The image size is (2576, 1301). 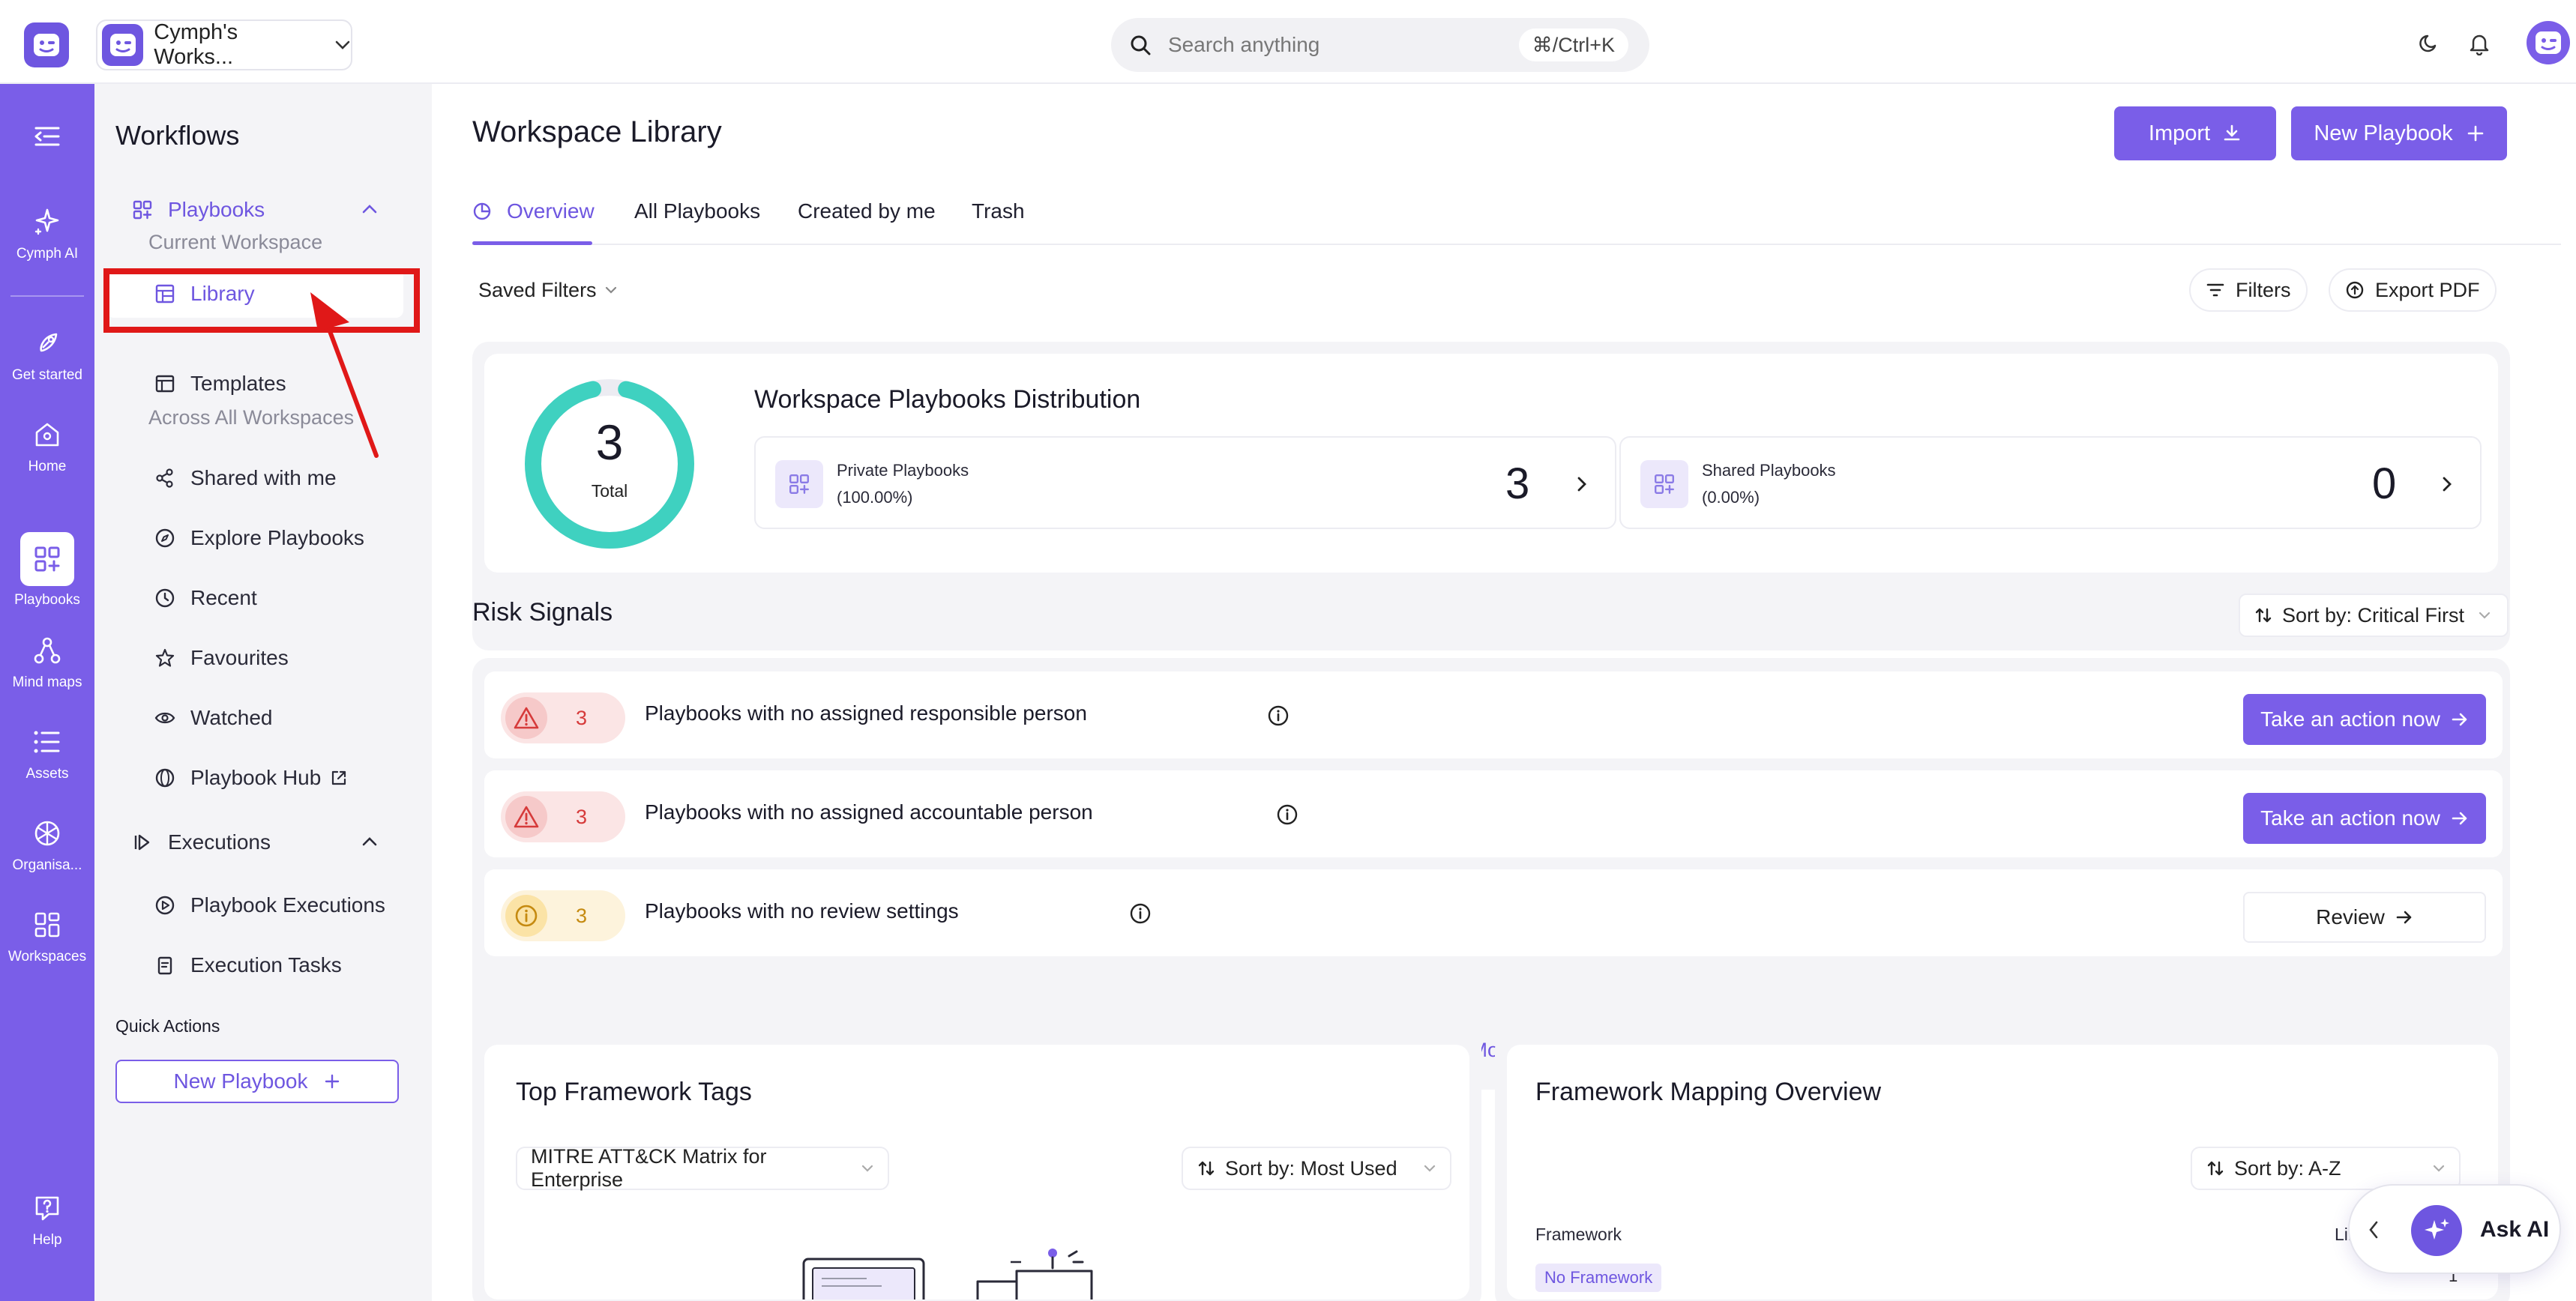 What do you see at coordinates (232, 717) in the screenshot?
I see `nav-watched-label: Watched` at bounding box center [232, 717].